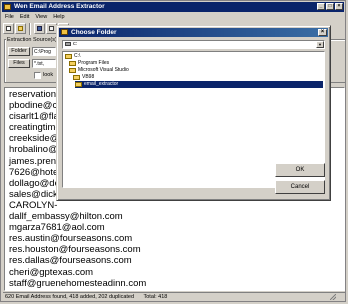 The image size is (348, 304). I want to click on save-button, so click(39, 28).